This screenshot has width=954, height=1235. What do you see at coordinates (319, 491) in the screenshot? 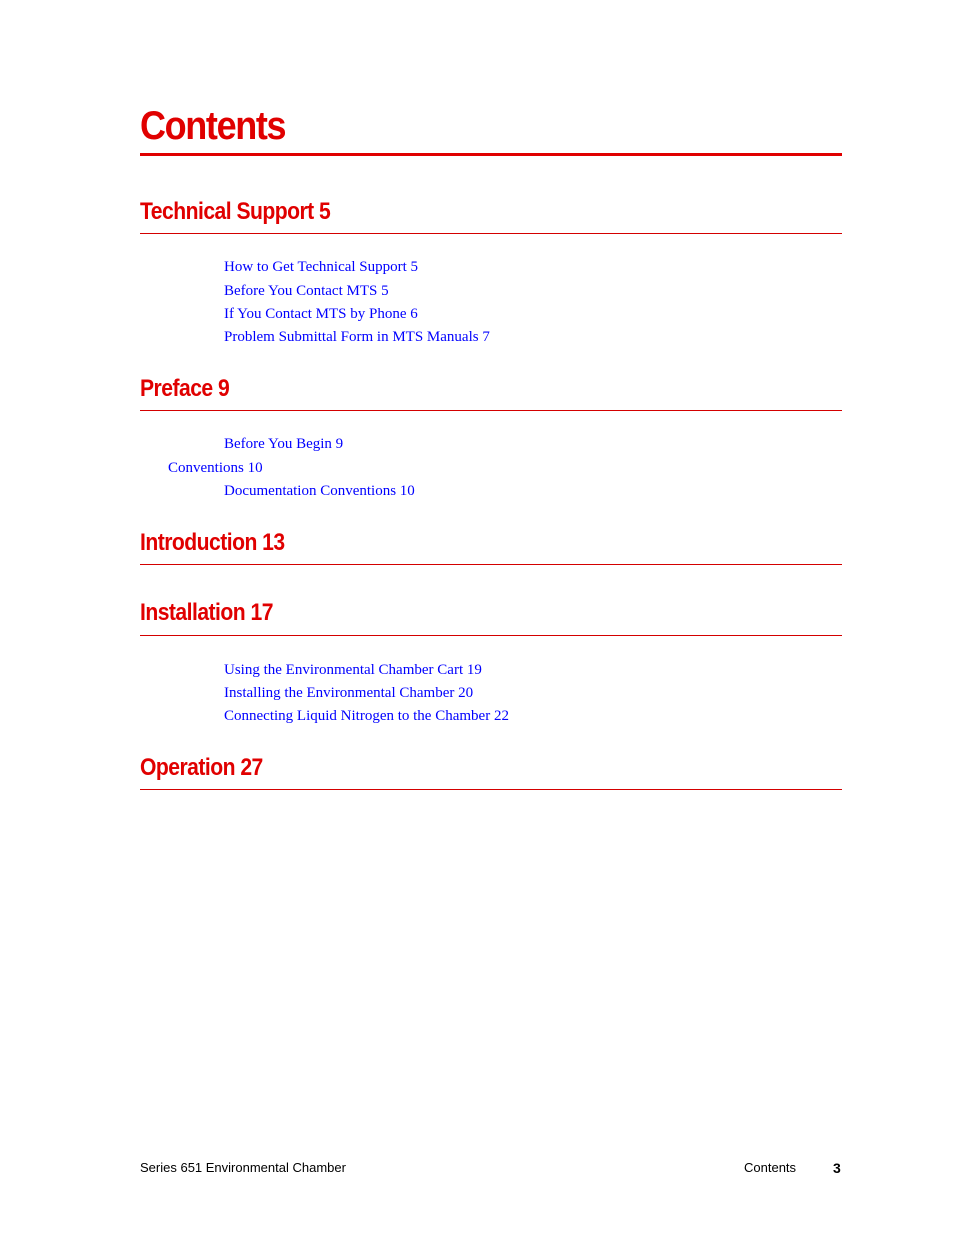
I see `toc-entry-documentation-conventions: Documentation Conventions 10` at bounding box center [319, 491].